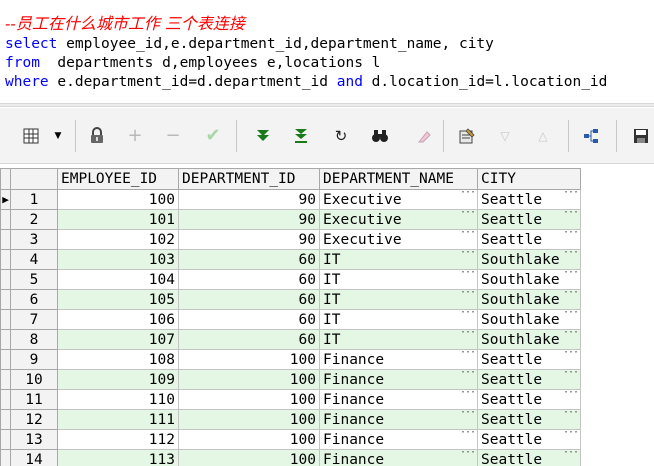 The height and width of the screenshot is (466, 654). What do you see at coordinates (290, 439) in the screenshot?
I see `table-row: 13 112 100 Finance ··· Seattle ···` at bounding box center [290, 439].